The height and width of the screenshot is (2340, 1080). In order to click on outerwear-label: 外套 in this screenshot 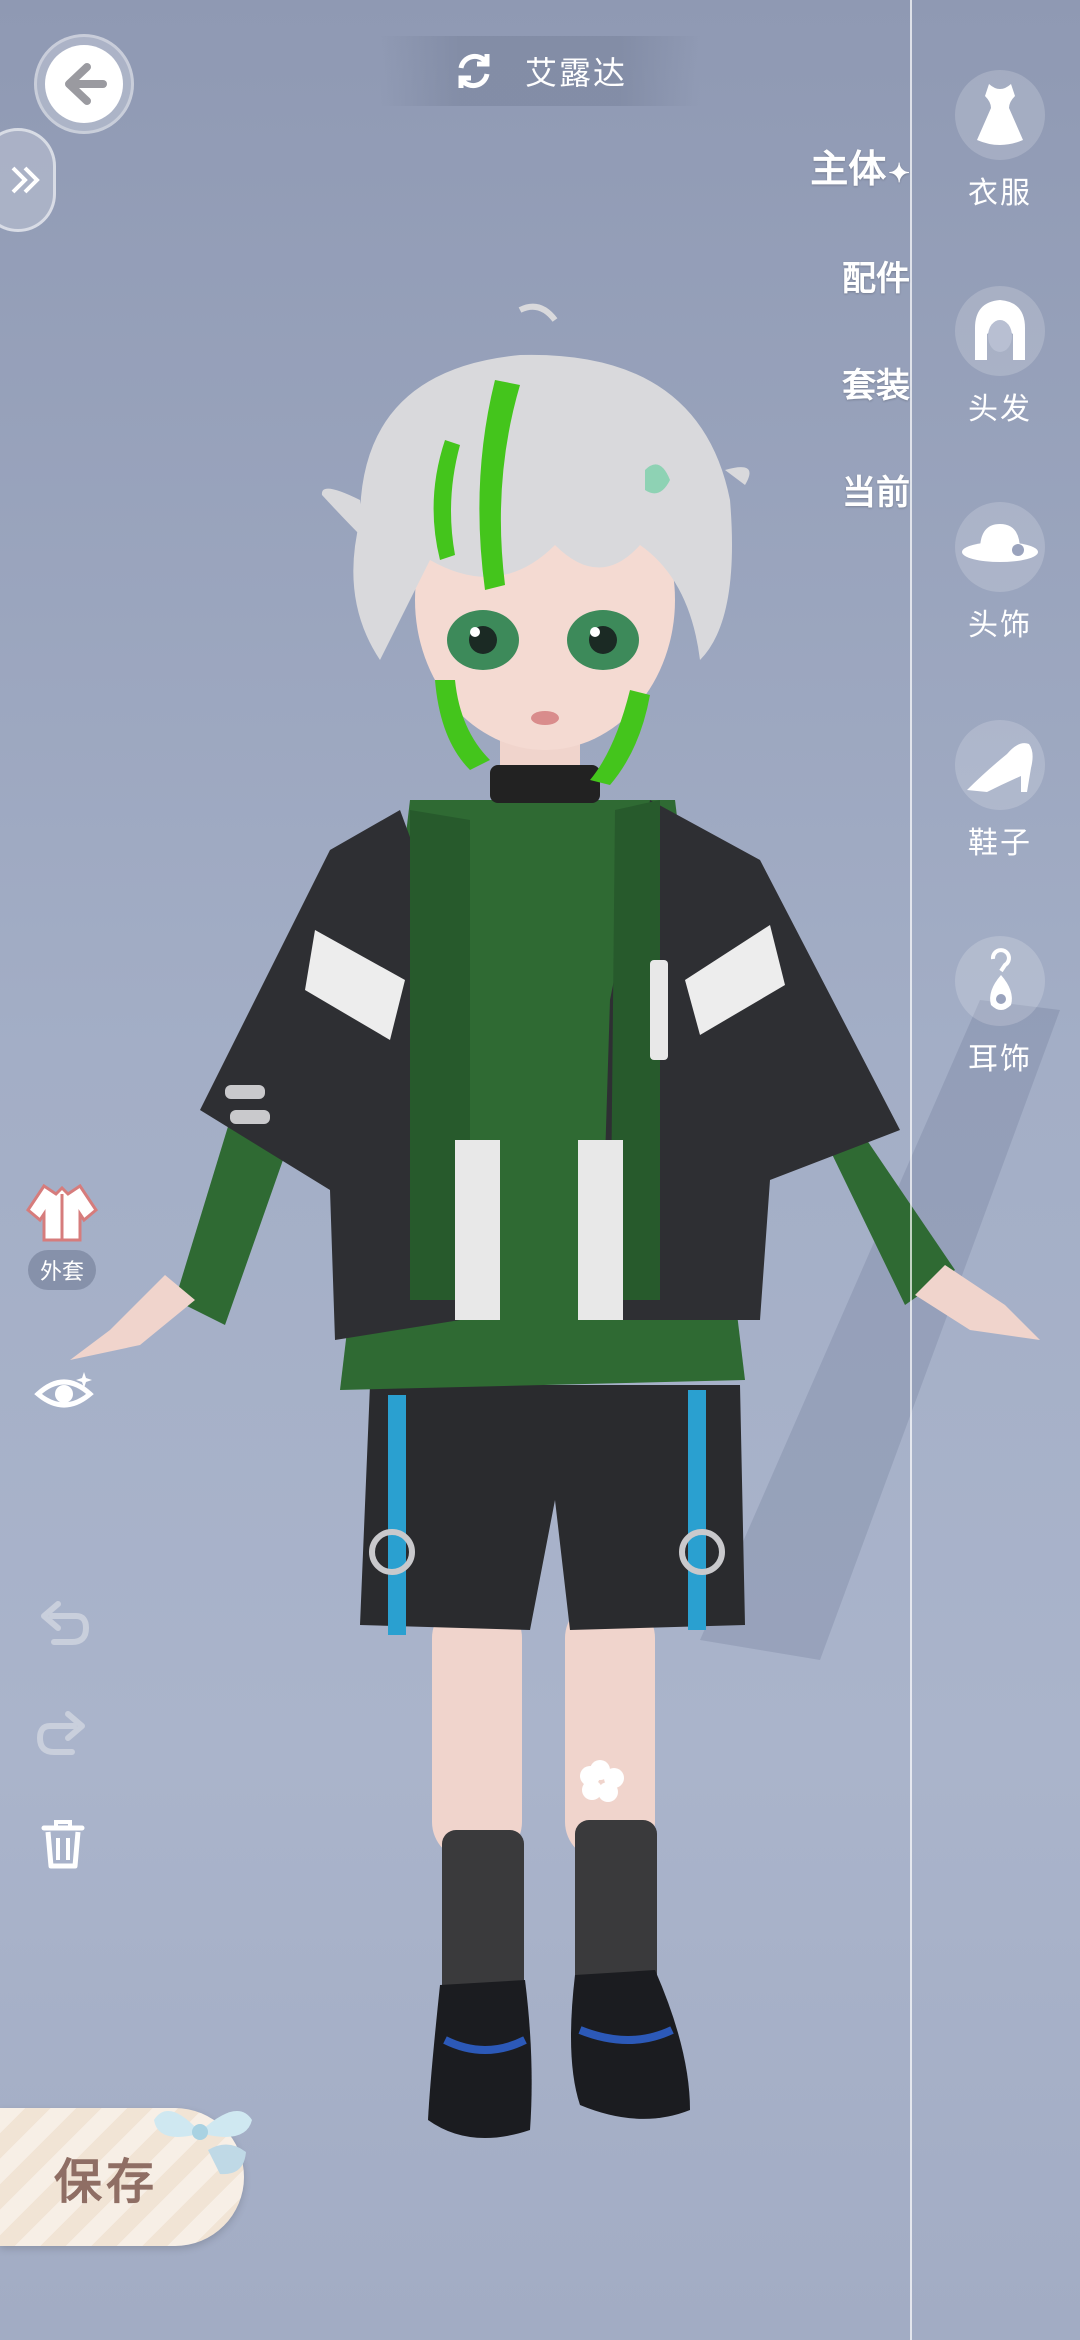, I will do `click(61, 1270)`.